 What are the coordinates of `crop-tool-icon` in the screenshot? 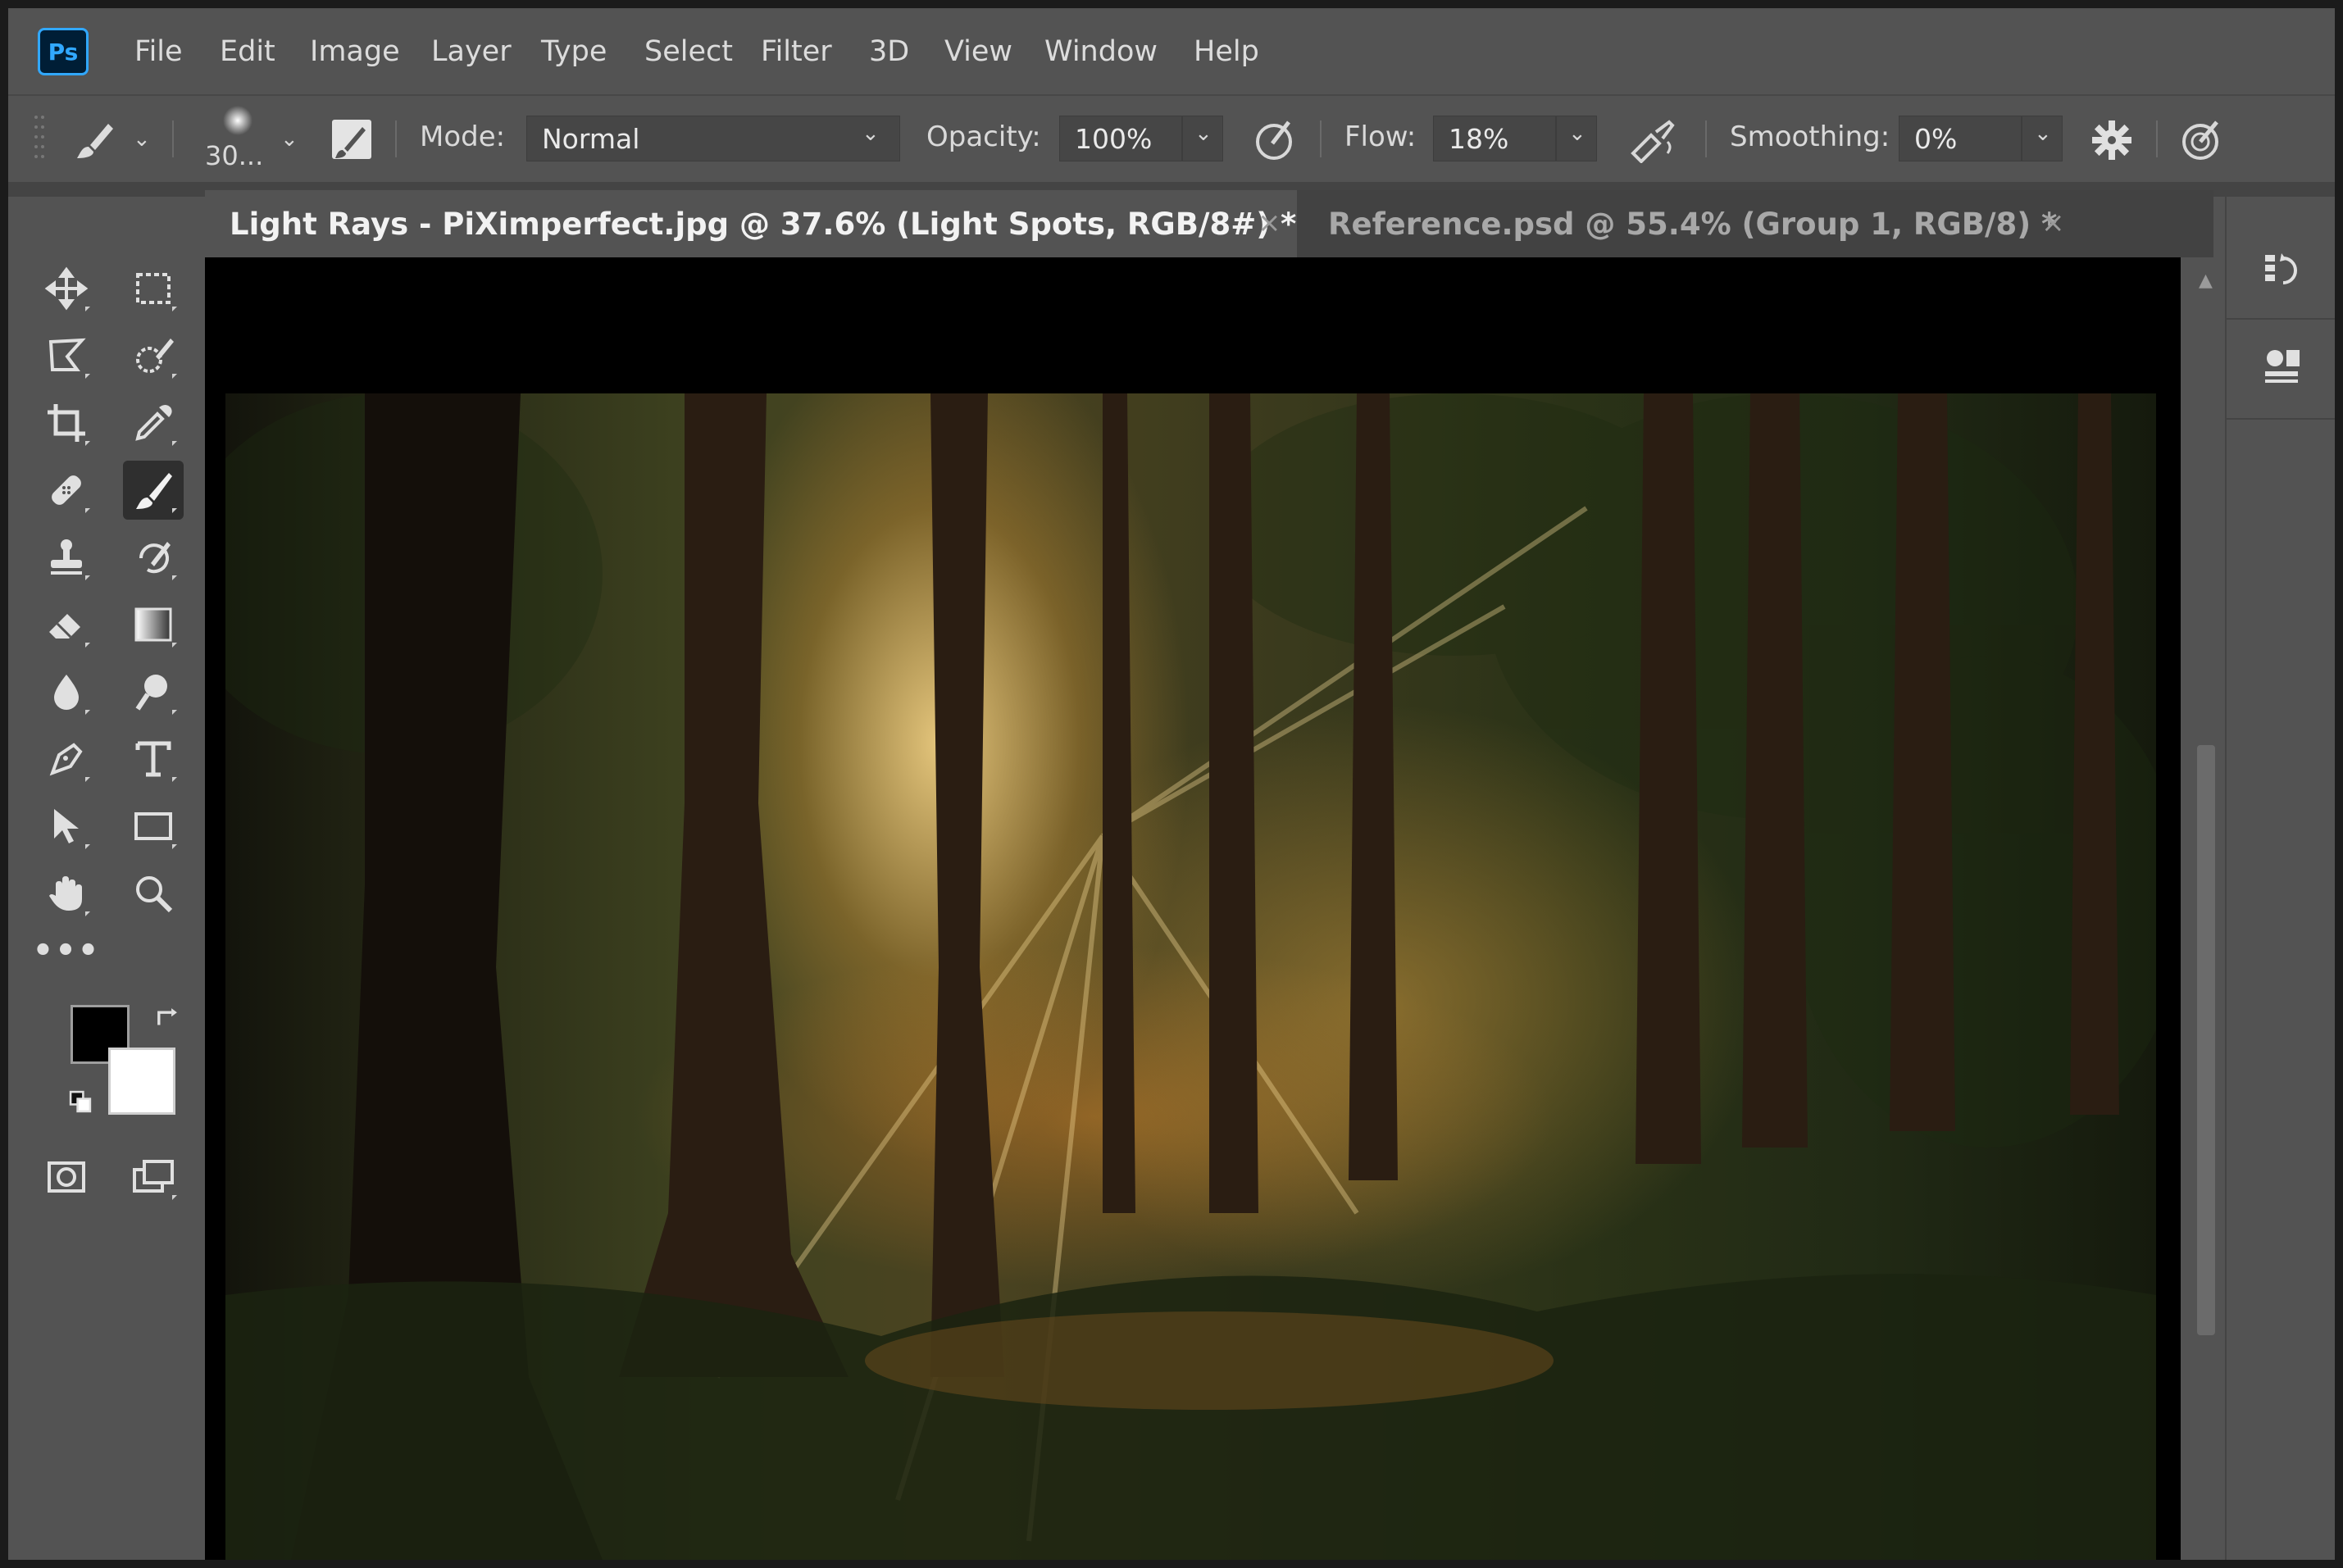 It's located at (66, 422).